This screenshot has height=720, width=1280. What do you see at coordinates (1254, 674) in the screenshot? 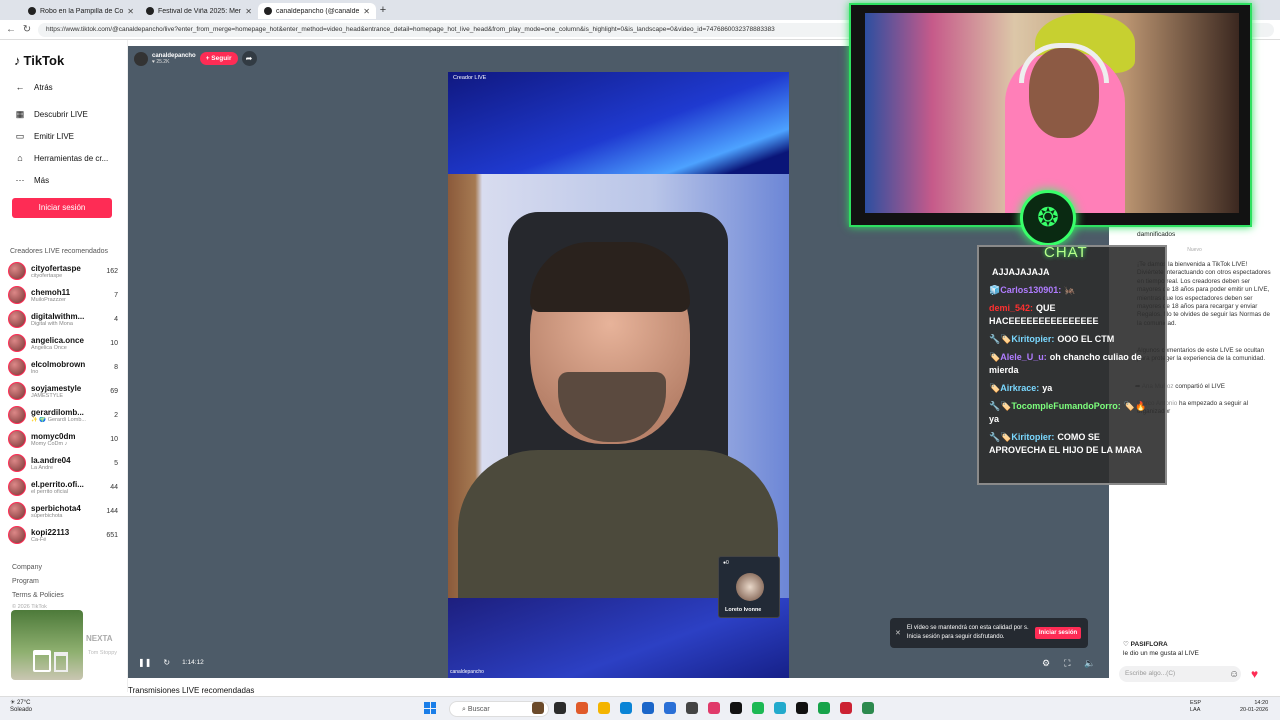
I see `like-heart-icon: ♥` at bounding box center [1254, 674].